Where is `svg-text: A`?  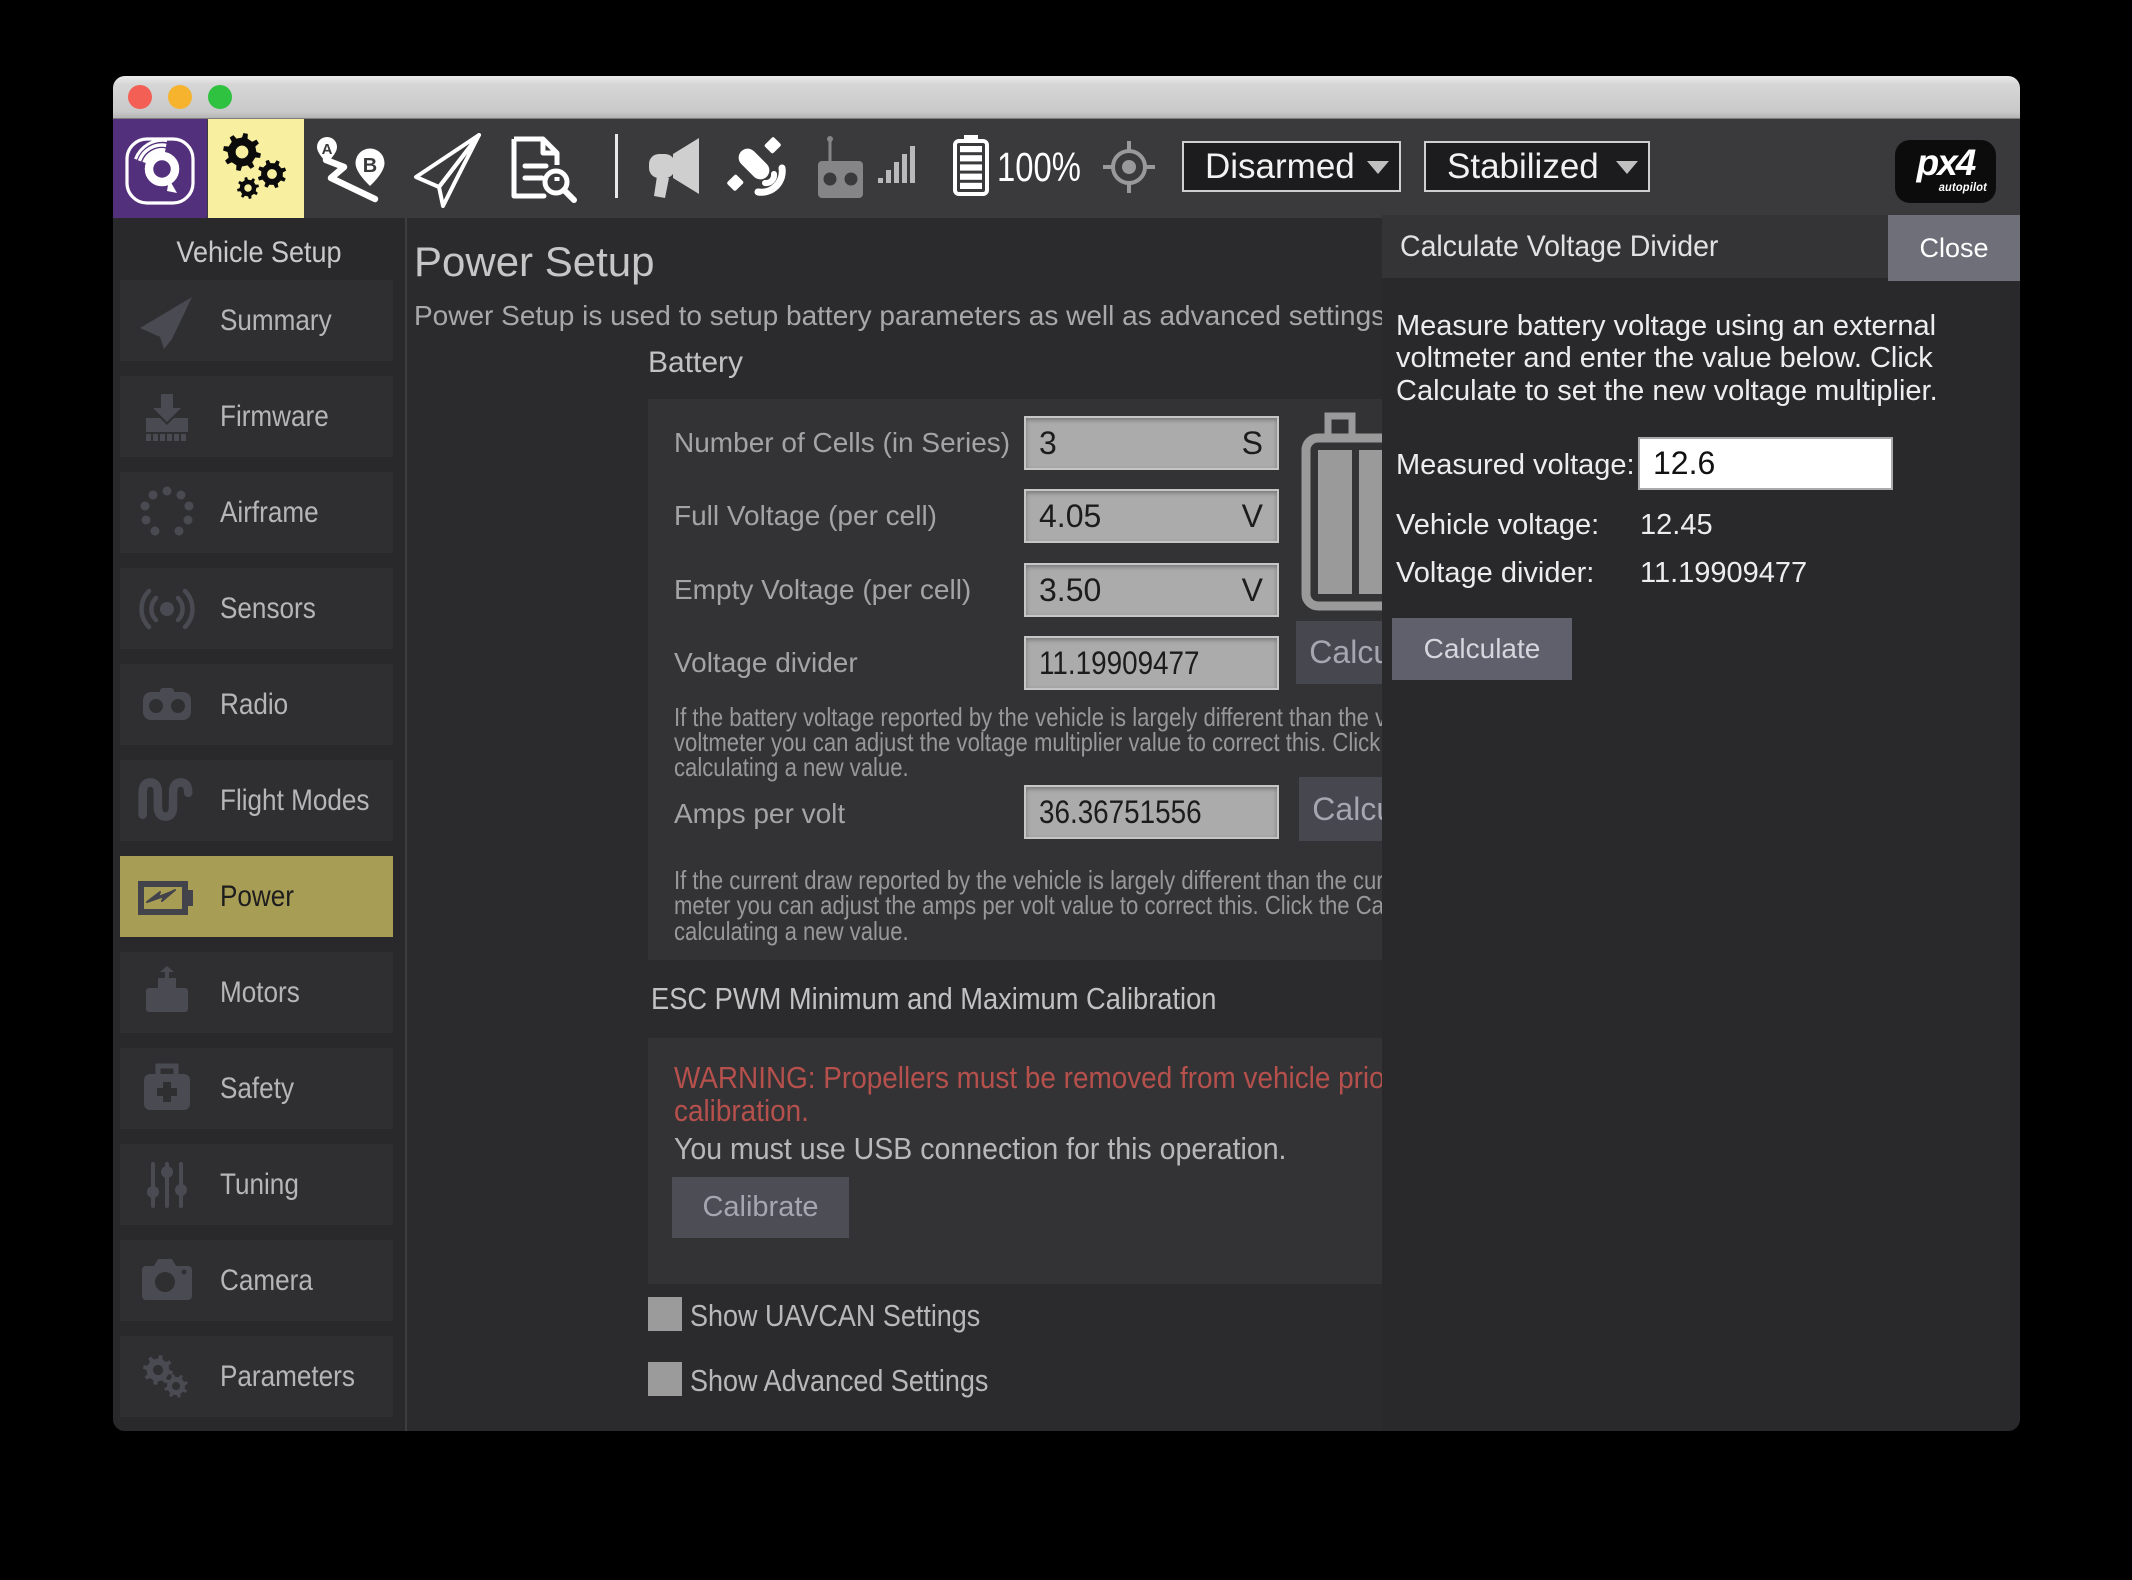 svg-text: A is located at coordinates (327, 149).